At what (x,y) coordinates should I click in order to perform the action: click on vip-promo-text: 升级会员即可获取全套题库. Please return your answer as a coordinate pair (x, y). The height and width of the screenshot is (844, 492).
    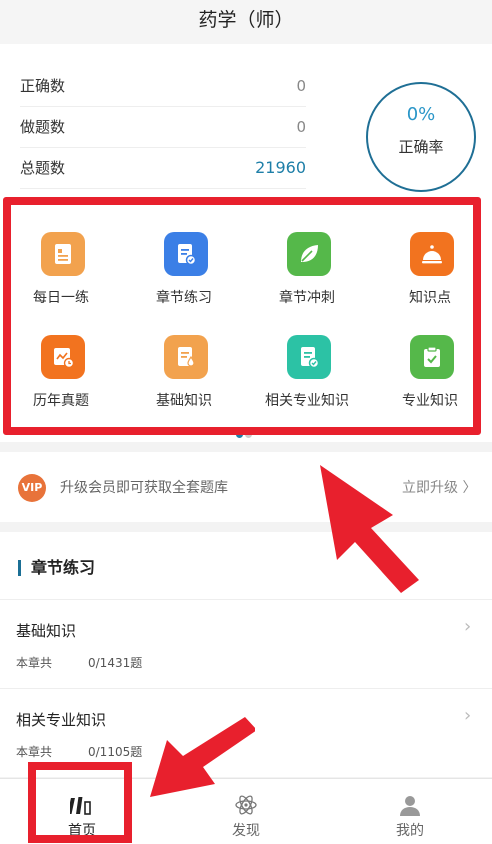
    Looking at the image, I should click on (144, 488).